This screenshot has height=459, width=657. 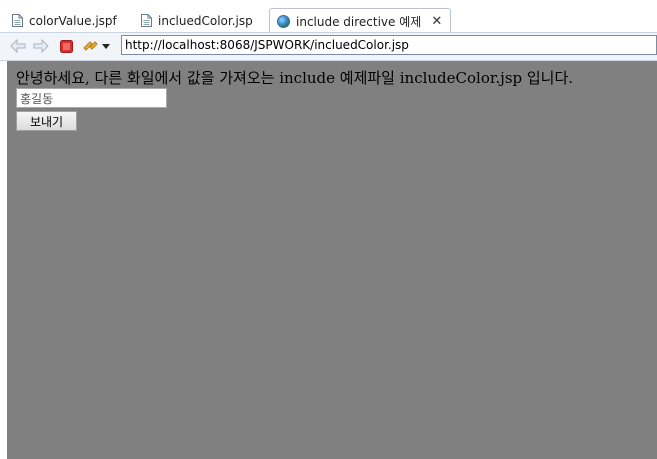 I want to click on history-dropdown, so click(x=106, y=46).